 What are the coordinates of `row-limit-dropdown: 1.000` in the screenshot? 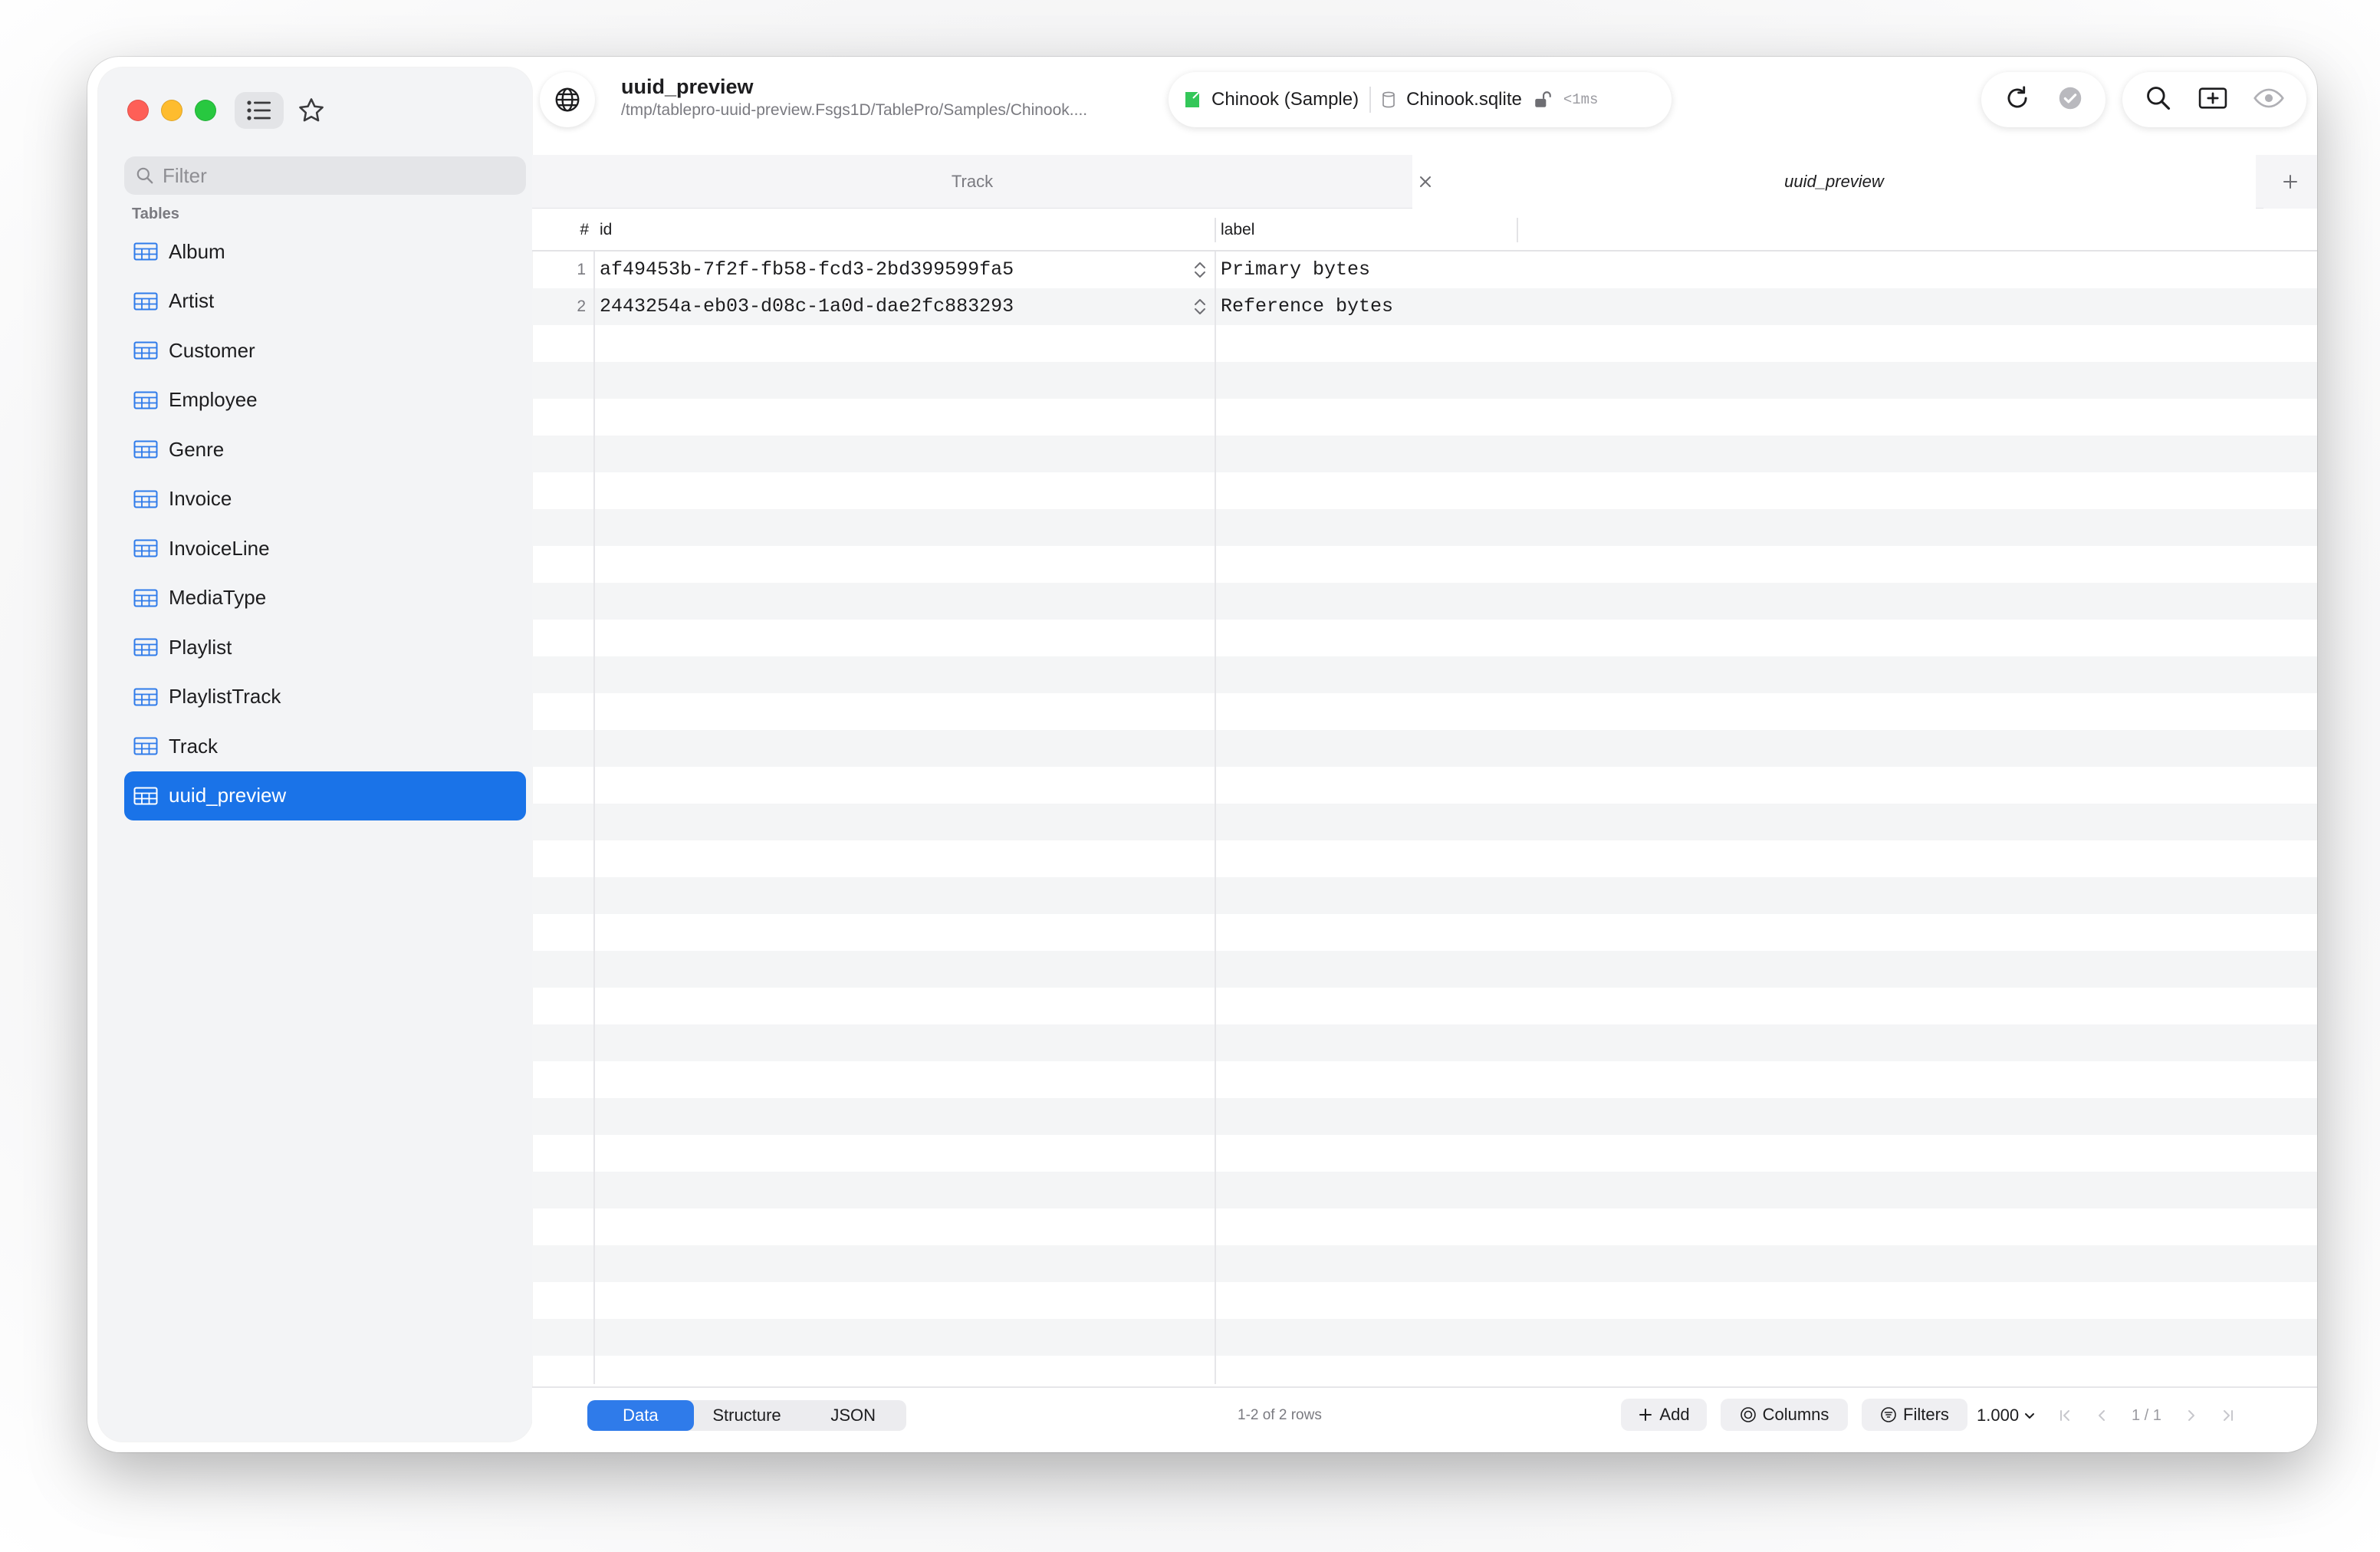 It's located at (2007, 1415).